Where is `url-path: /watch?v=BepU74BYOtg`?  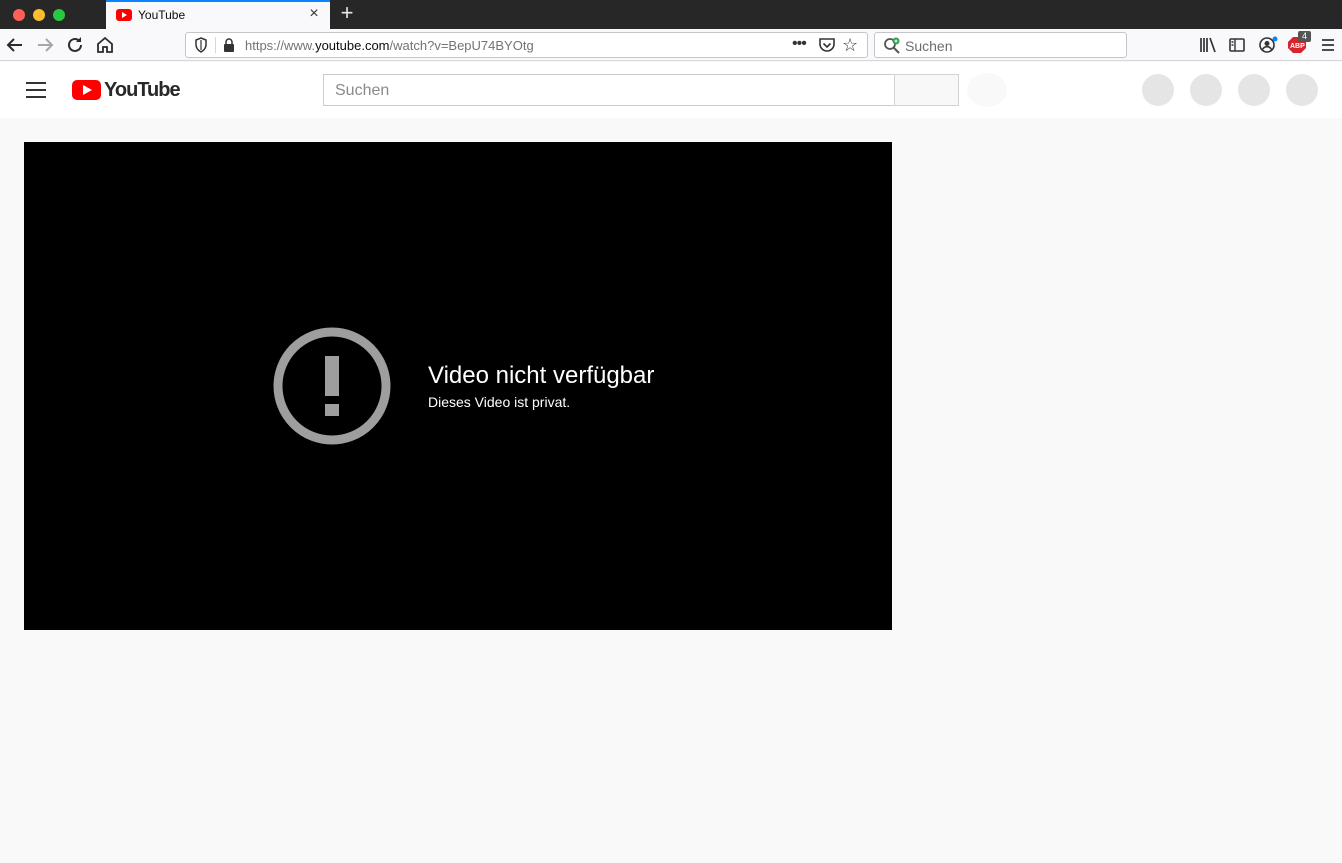 url-path: /watch?v=BepU74BYOtg is located at coordinates (461, 45).